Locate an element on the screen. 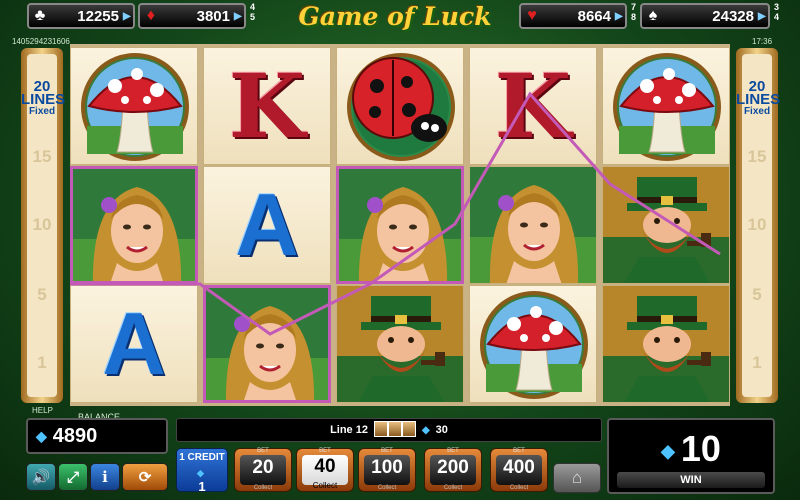 This screenshot has height=500, width=800. credit-button: 1 CREDIT ◆ 1 is located at coordinates (202, 471).